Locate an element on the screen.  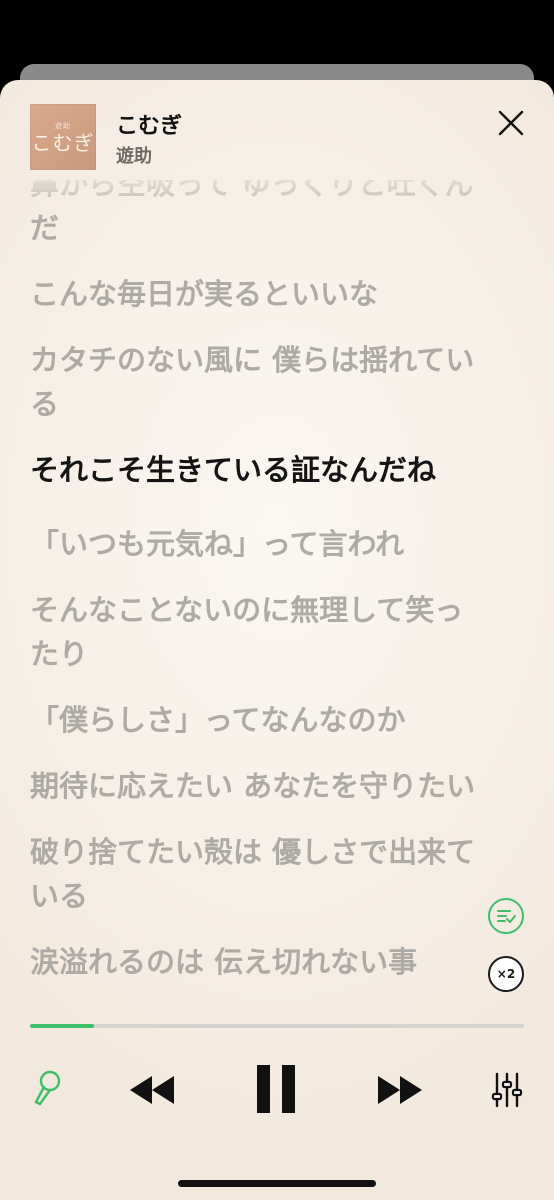
rewind-button is located at coordinates (152, 1090).